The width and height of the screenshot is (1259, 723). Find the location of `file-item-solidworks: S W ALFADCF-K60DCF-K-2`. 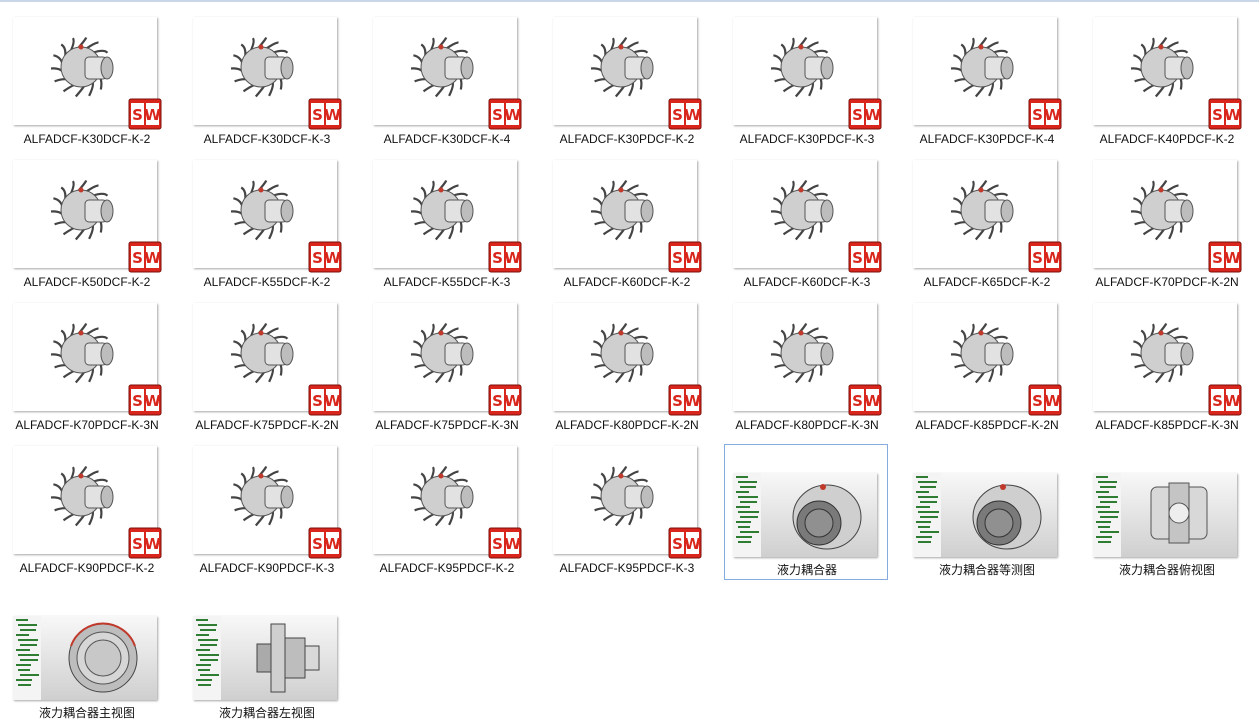

file-item-solidworks: S W ALFADCF-K60DCF-K-2 is located at coordinates (626, 226).